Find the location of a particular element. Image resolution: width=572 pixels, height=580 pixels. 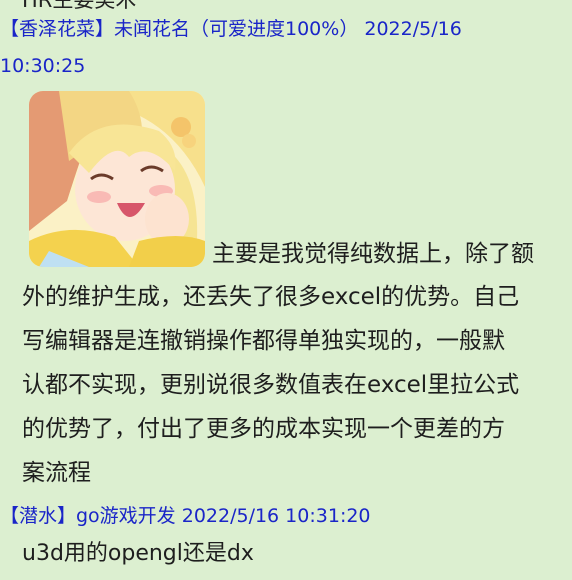

message-text-line: 外的维护生成，还丢失了很多excel的优势。自己 is located at coordinates (271, 297).